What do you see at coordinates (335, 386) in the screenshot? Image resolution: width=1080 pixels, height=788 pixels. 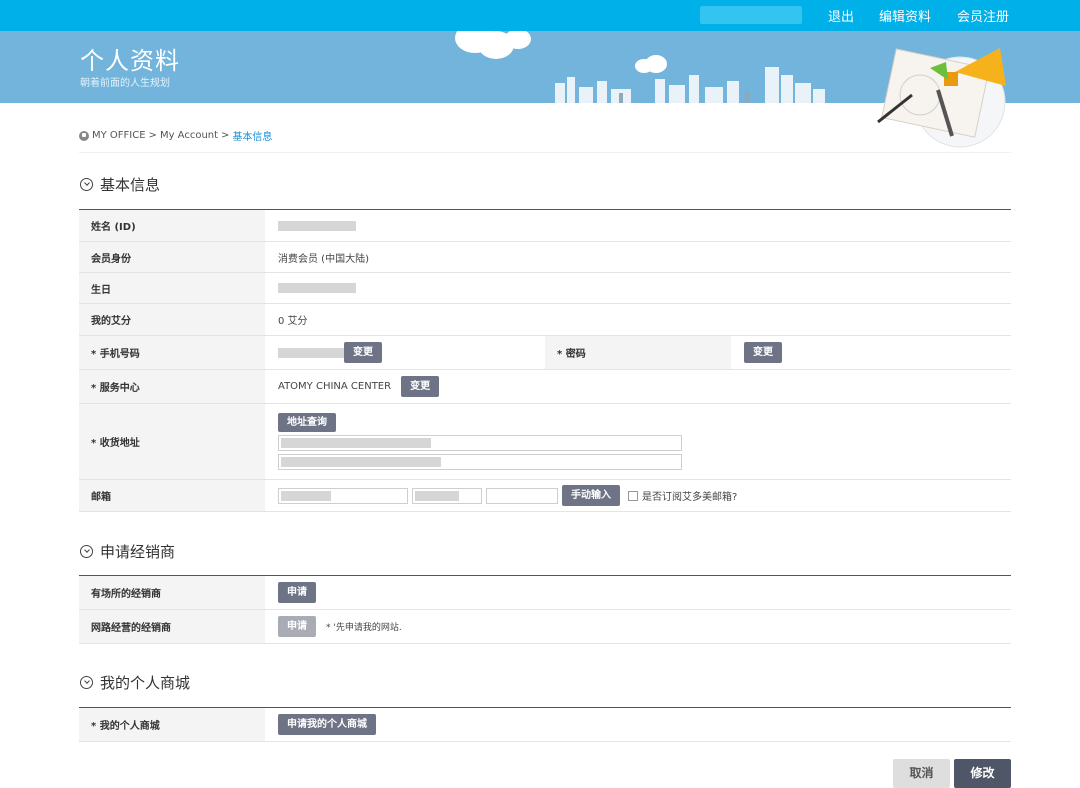 I see `service-center-value: ATOMY CHINA CENTER` at bounding box center [335, 386].